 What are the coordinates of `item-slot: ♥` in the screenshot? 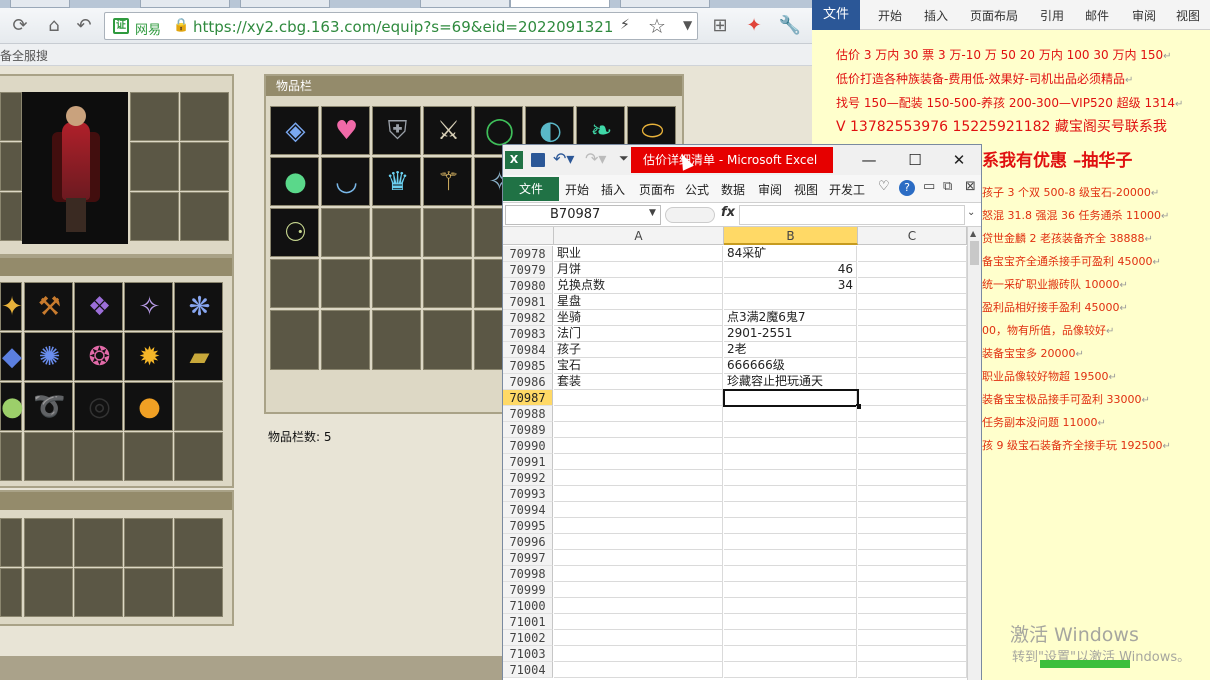 It's located at (345, 130).